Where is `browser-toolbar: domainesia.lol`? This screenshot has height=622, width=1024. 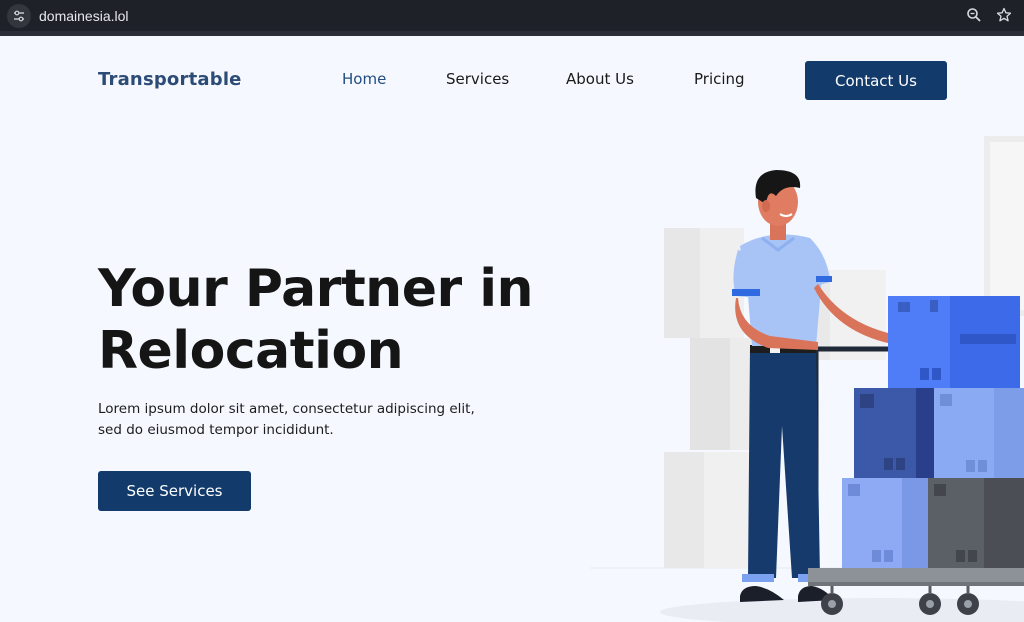 browser-toolbar: domainesia.lol is located at coordinates (512, 15).